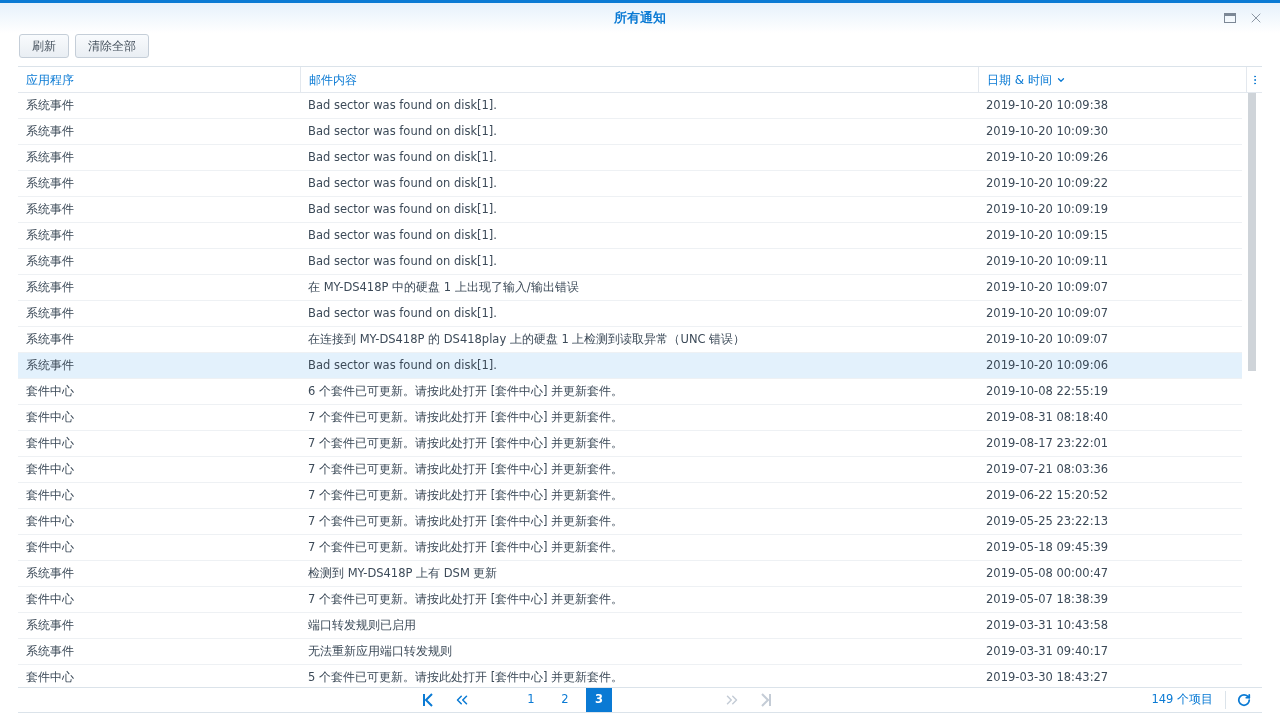 The height and width of the screenshot is (721, 1280). I want to click on table-cell-text: 端口转发规则已启用, so click(362, 625).